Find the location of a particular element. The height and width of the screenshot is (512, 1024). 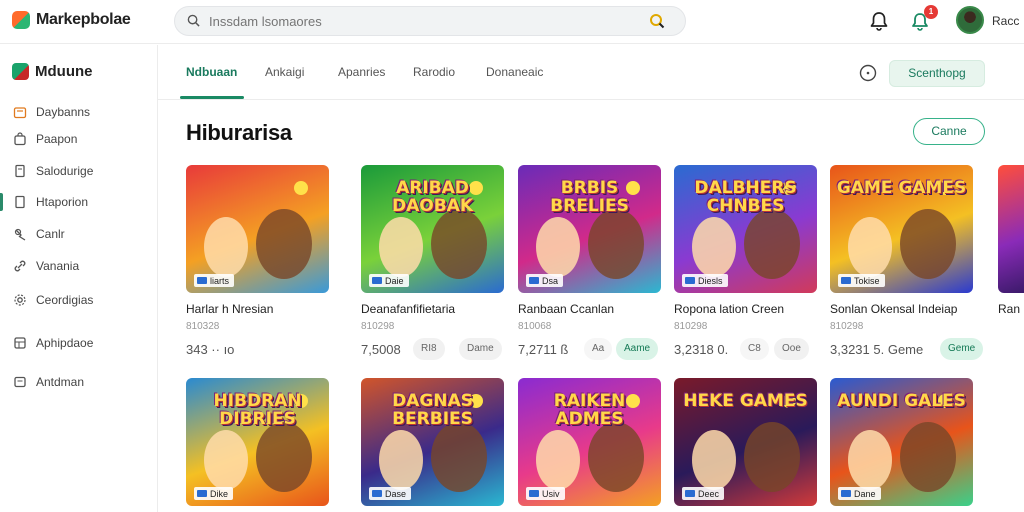

sidebar-item-aphipdaoe: Aphipdaoe is located at coordinates (79, 343).